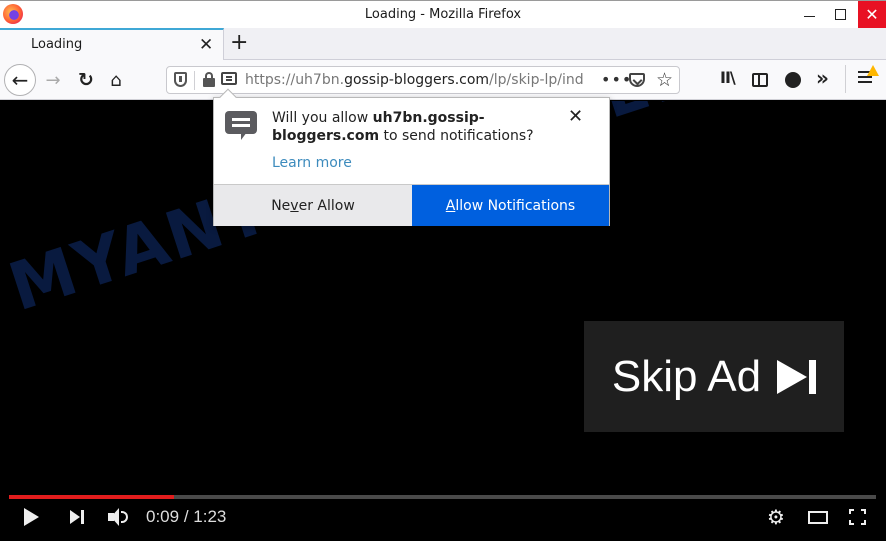  Describe the element at coordinates (294, 205) in the screenshot. I see `never-accesskey: v` at that location.